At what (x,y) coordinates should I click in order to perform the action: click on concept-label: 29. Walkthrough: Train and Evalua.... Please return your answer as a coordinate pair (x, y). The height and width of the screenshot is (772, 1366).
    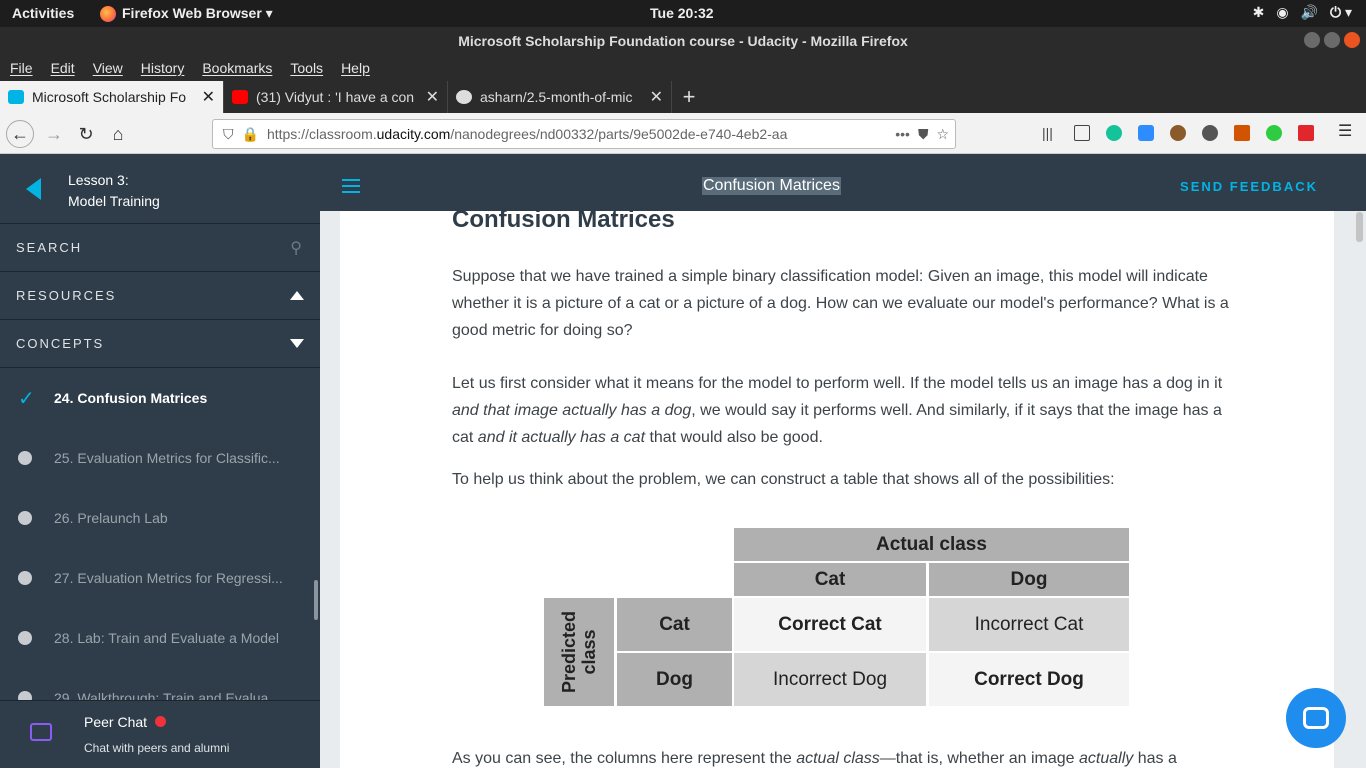
    Looking at the image, I should click on (167, 695).